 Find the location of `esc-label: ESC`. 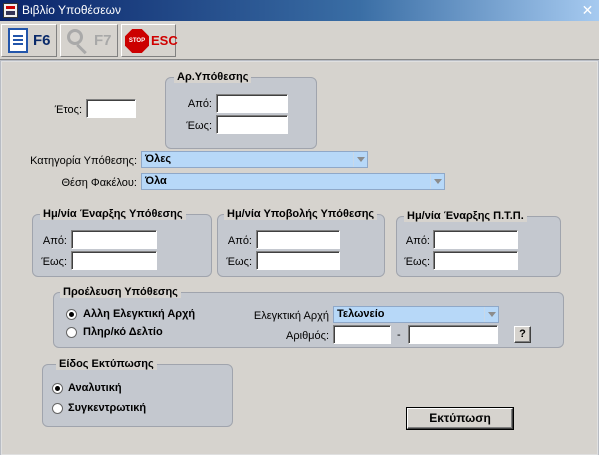

esc-label: ESC is located at coordinates (164, 40).